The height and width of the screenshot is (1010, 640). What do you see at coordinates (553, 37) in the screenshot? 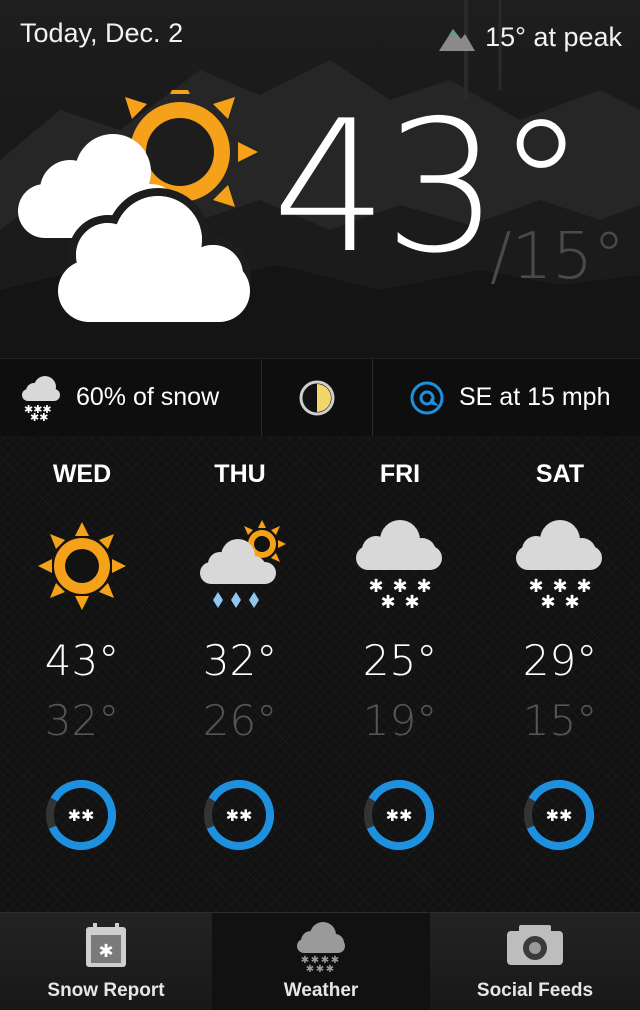
I see `peak-temperature-text: 15° at peak` at bounding box center [553, 37].